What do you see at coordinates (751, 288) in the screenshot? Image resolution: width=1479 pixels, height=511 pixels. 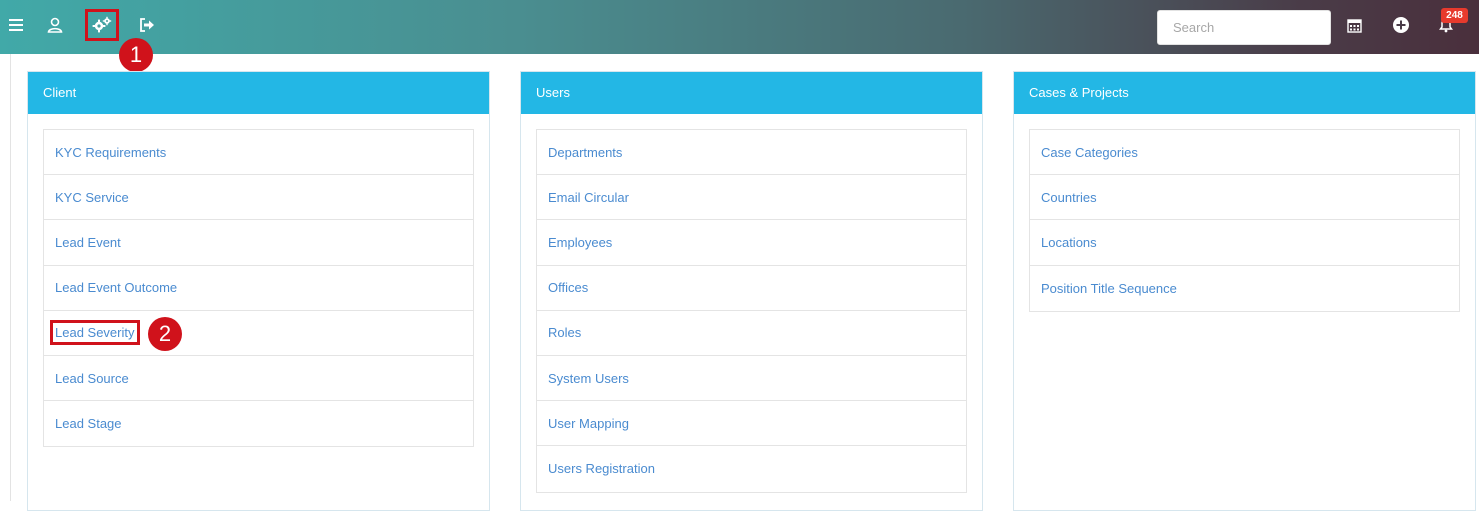 I see `list-item: Offices` at bounding box center [751, 288].